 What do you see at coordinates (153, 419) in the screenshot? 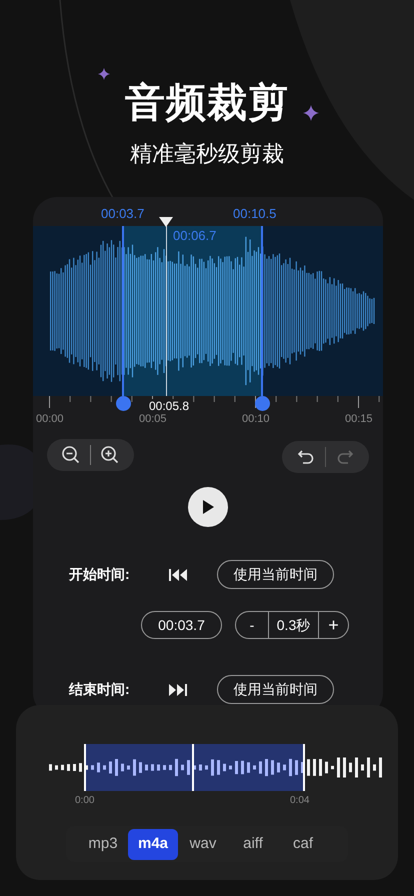
I see `ruler-label: 00:05` at bounding box center [153, 419].